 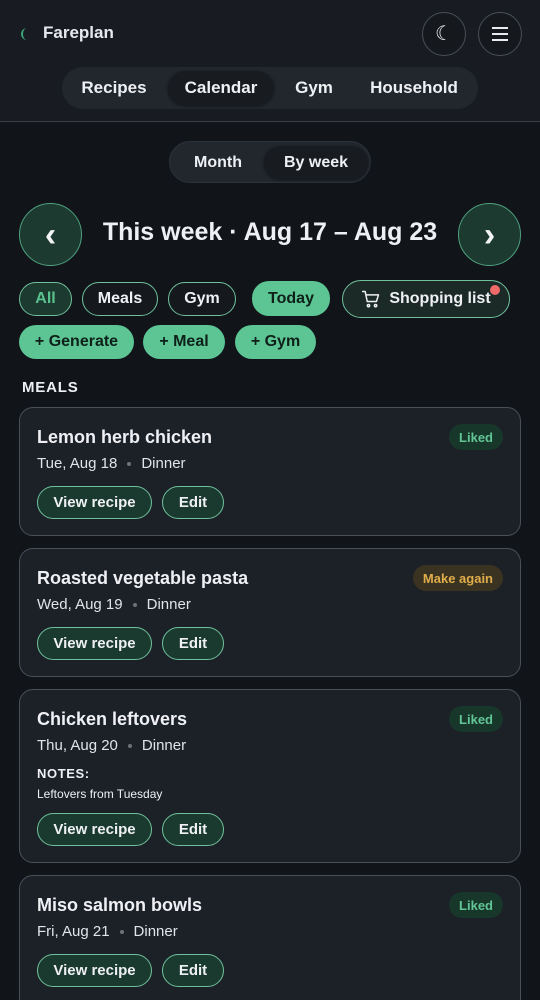 What do you see at coordinates (184, 342) in the screenshot?
I see `add-meal-button: + Meal` at bounding box center [184, 342].